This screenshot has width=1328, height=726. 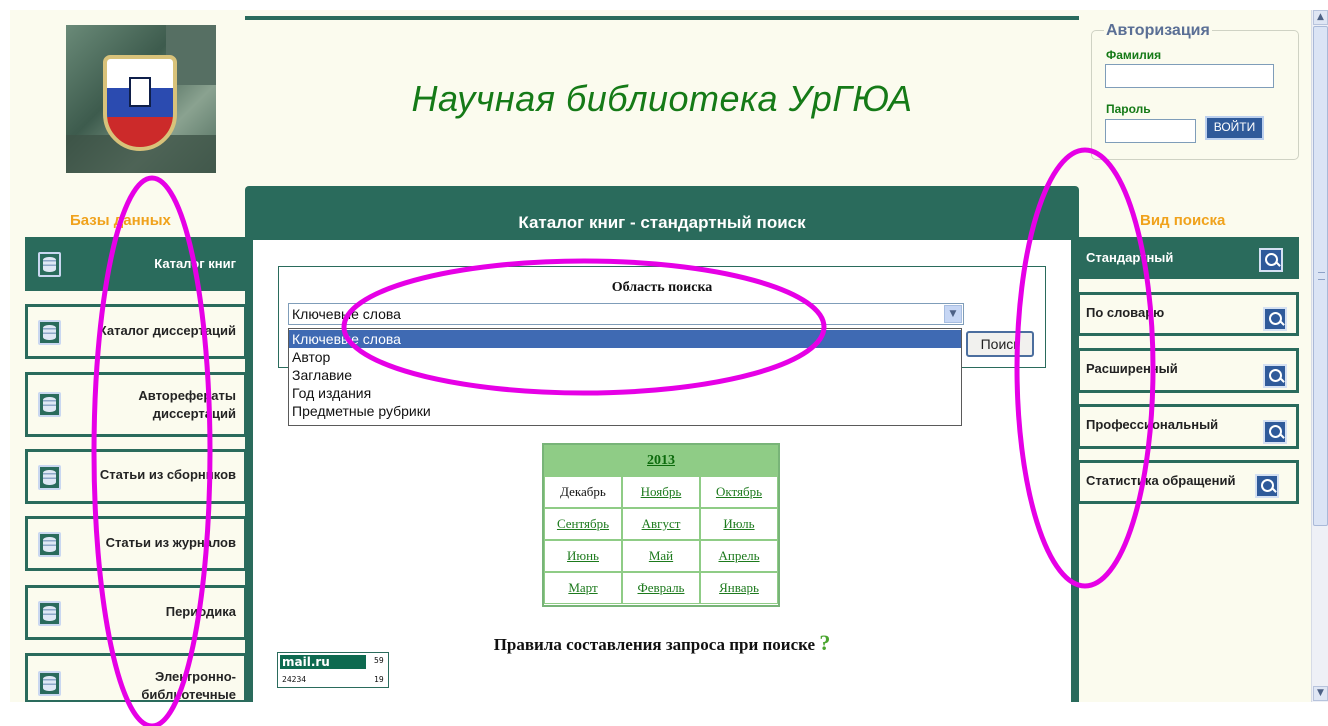 What do you see at coordinates (1188, 258) in the screenshot?
I see `mode-standard: Стандартный` at bounding box center [1188, 258].